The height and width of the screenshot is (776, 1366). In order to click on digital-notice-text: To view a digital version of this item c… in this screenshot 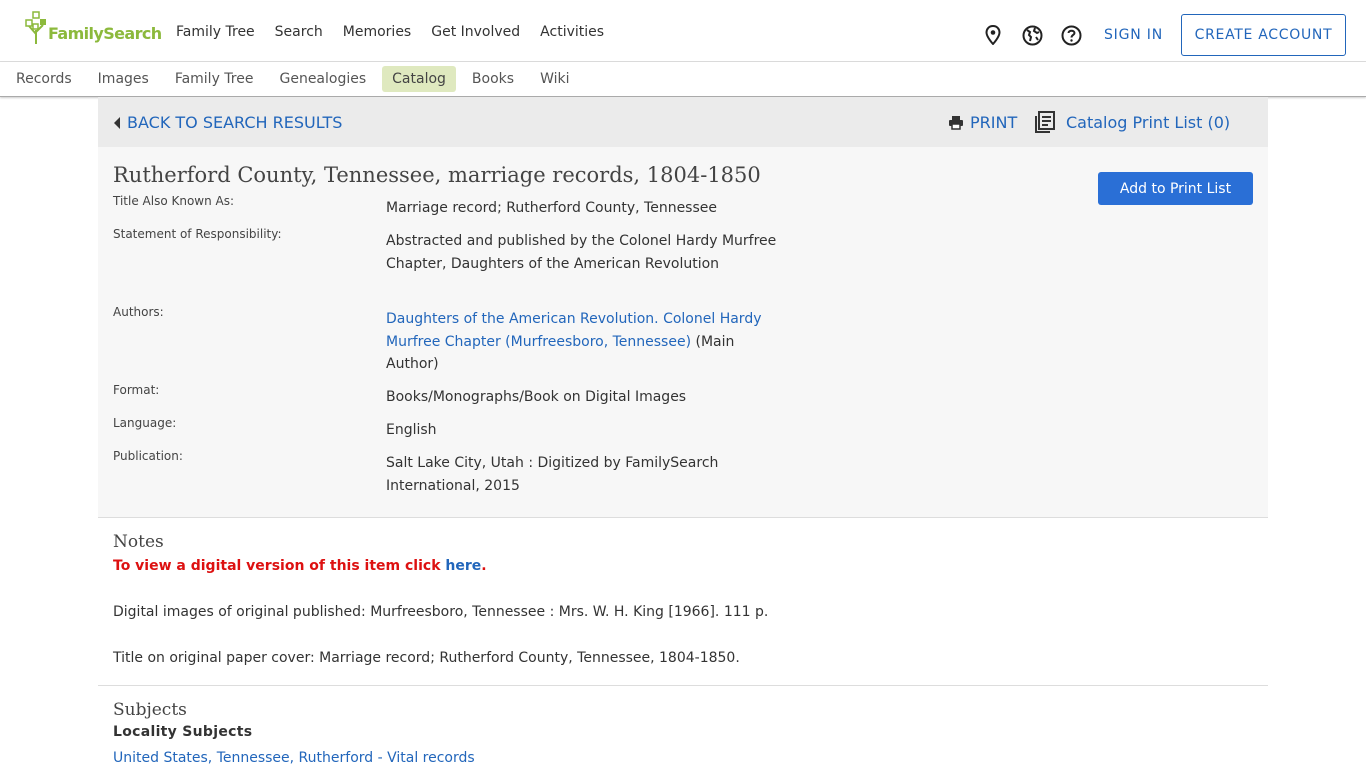, I will do `click(279, 566)`.